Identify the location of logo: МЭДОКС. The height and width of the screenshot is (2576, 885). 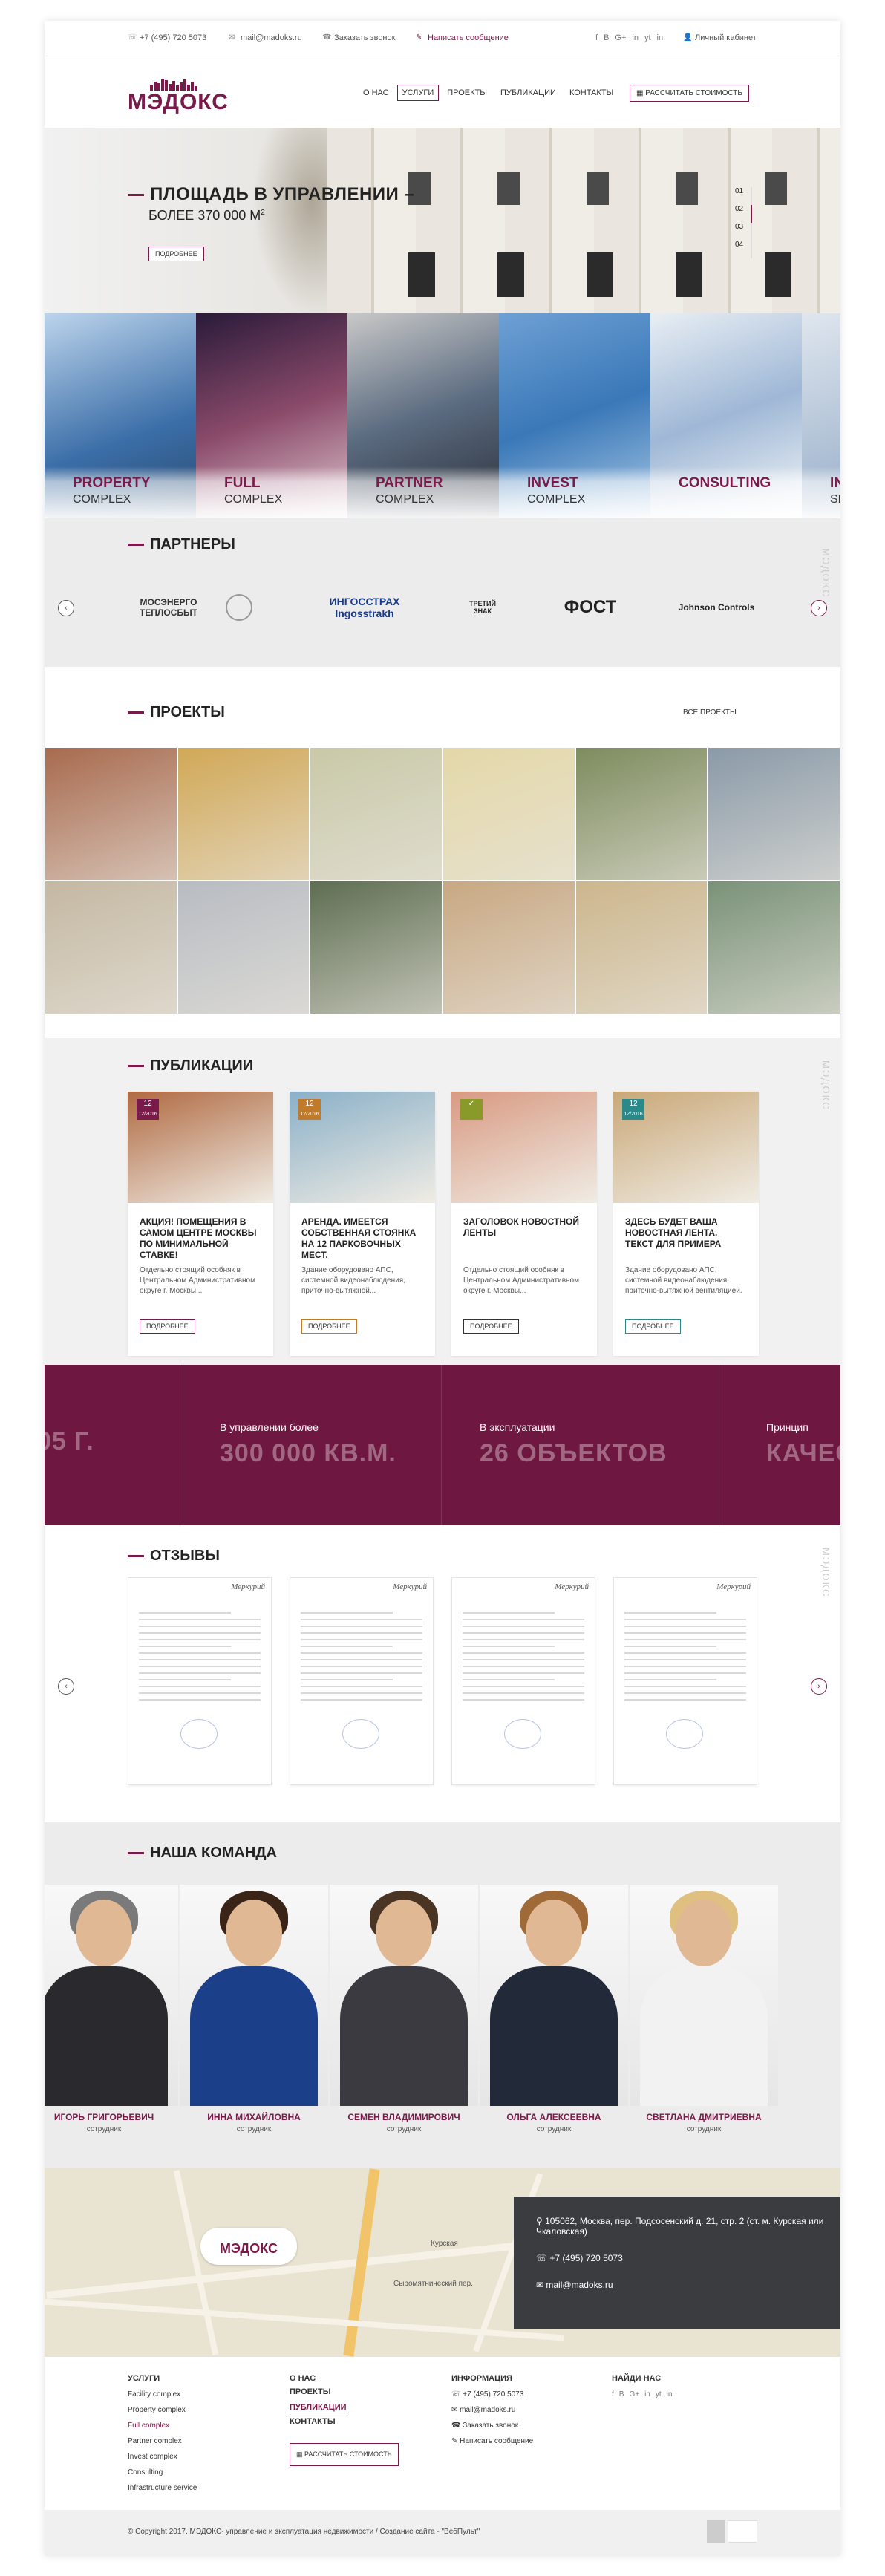
(191, 97).